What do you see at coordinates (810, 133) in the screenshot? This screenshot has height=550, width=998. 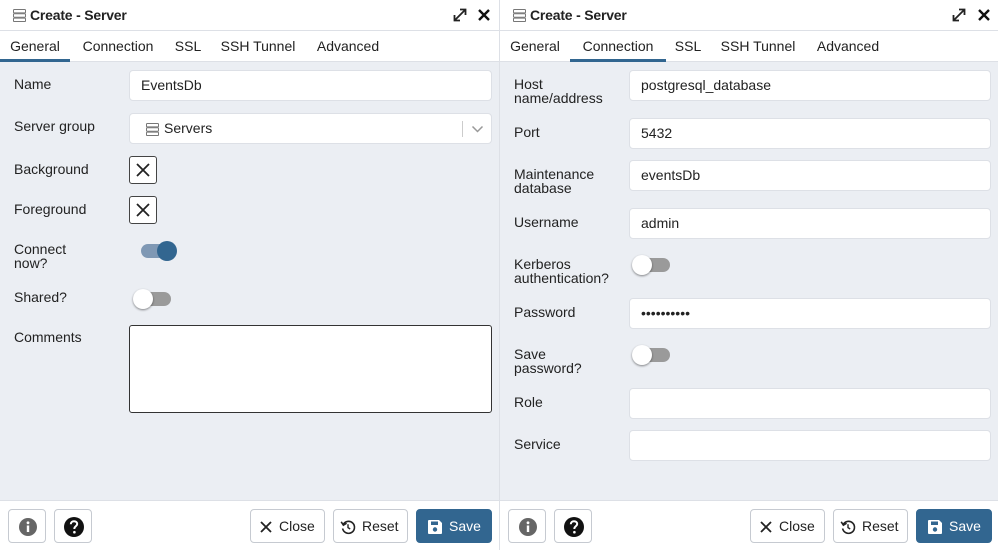 I see `port-input: 5432` at bounding box center [810, 133].